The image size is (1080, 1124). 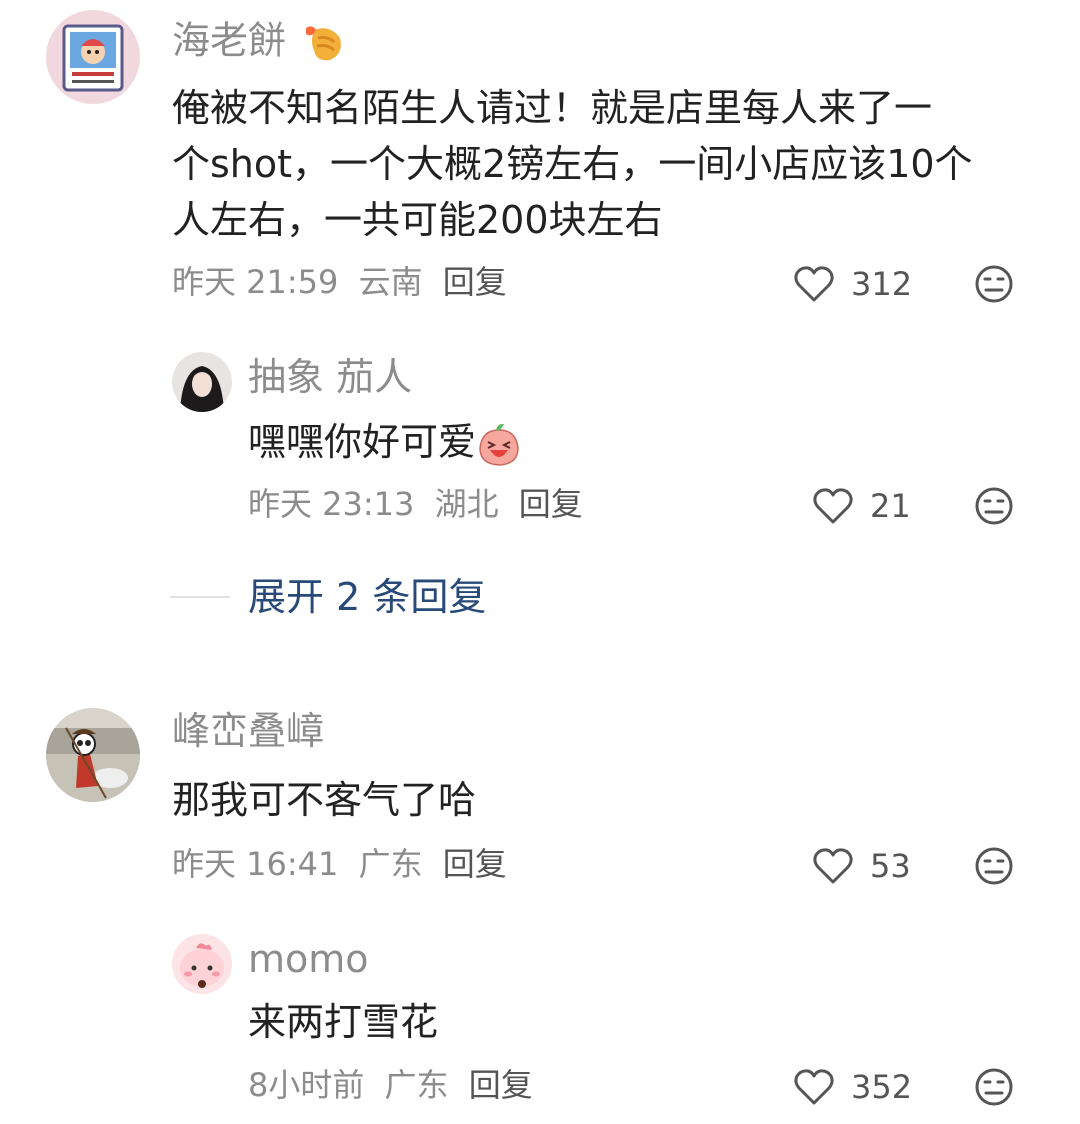 What do you see at coordinates (344, 864) in the screenshot?
I see `comment-meta: 昨天 16:41 广东 回复` at bounding box center [344, 864].